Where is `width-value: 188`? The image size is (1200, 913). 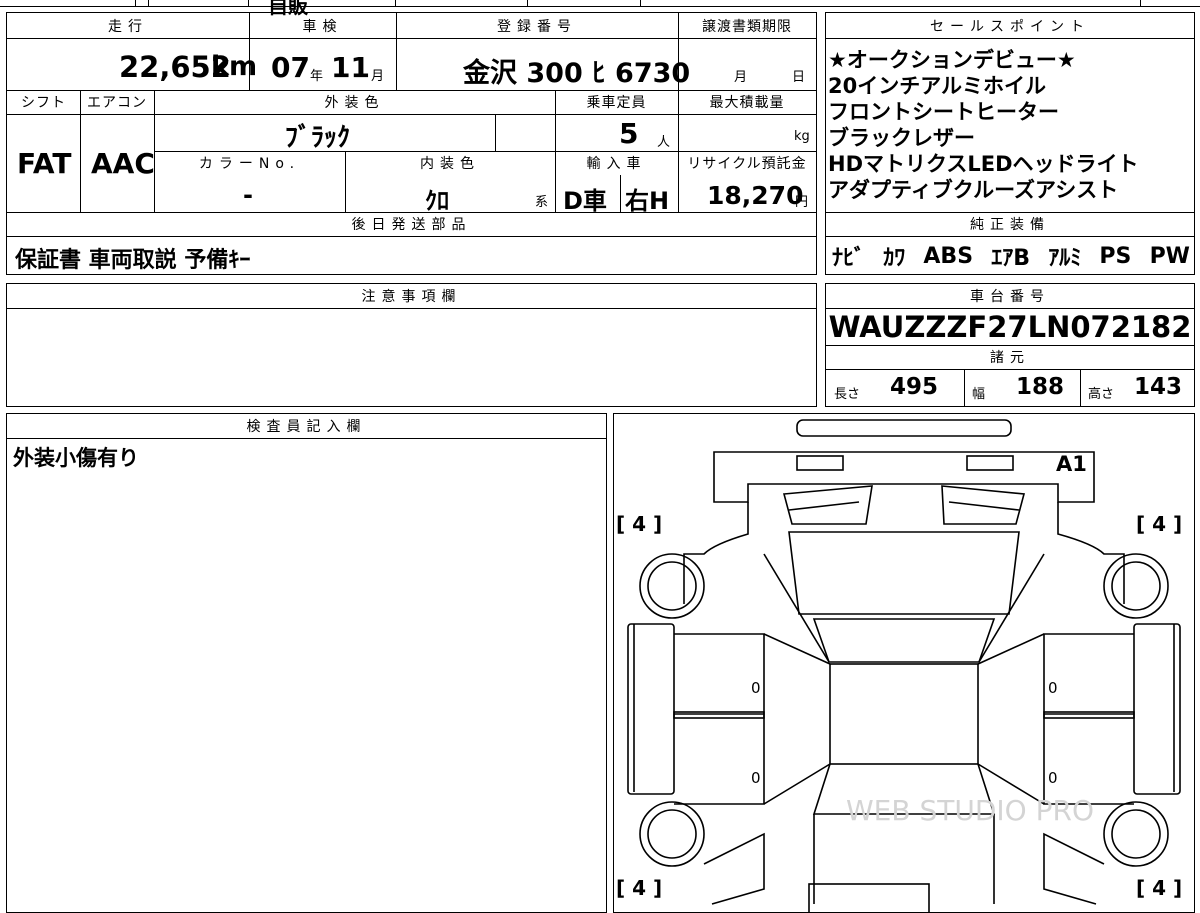
width-value: 188 is located at coordinates (1040, 387).